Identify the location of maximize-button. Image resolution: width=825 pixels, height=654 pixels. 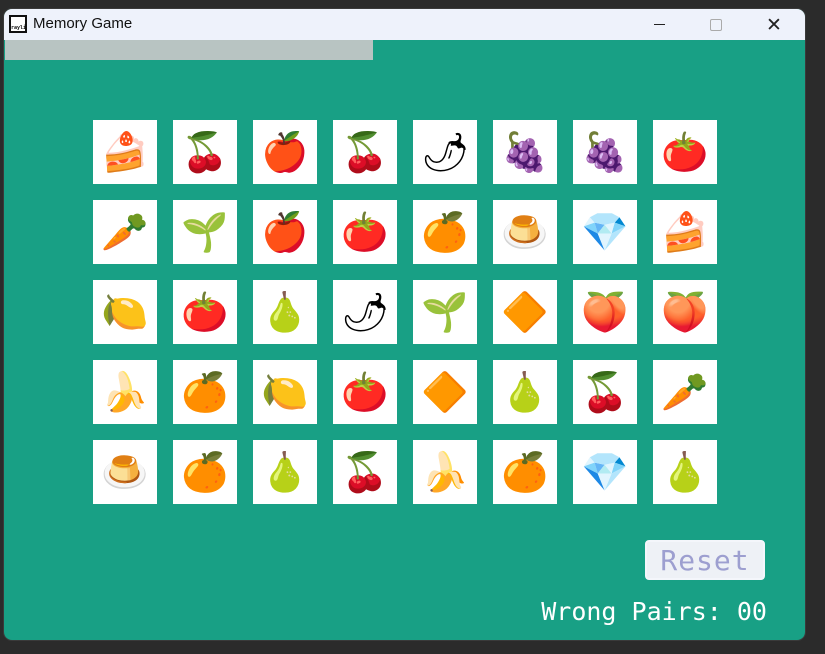
(716, 24).